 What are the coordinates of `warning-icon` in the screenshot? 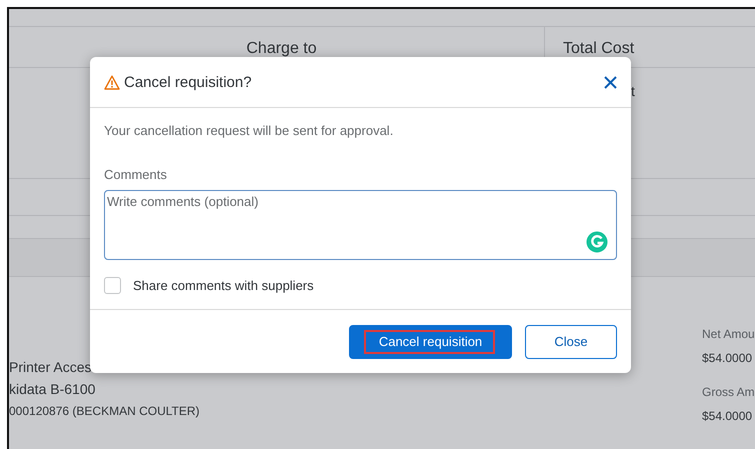 It's located at (112, 82).